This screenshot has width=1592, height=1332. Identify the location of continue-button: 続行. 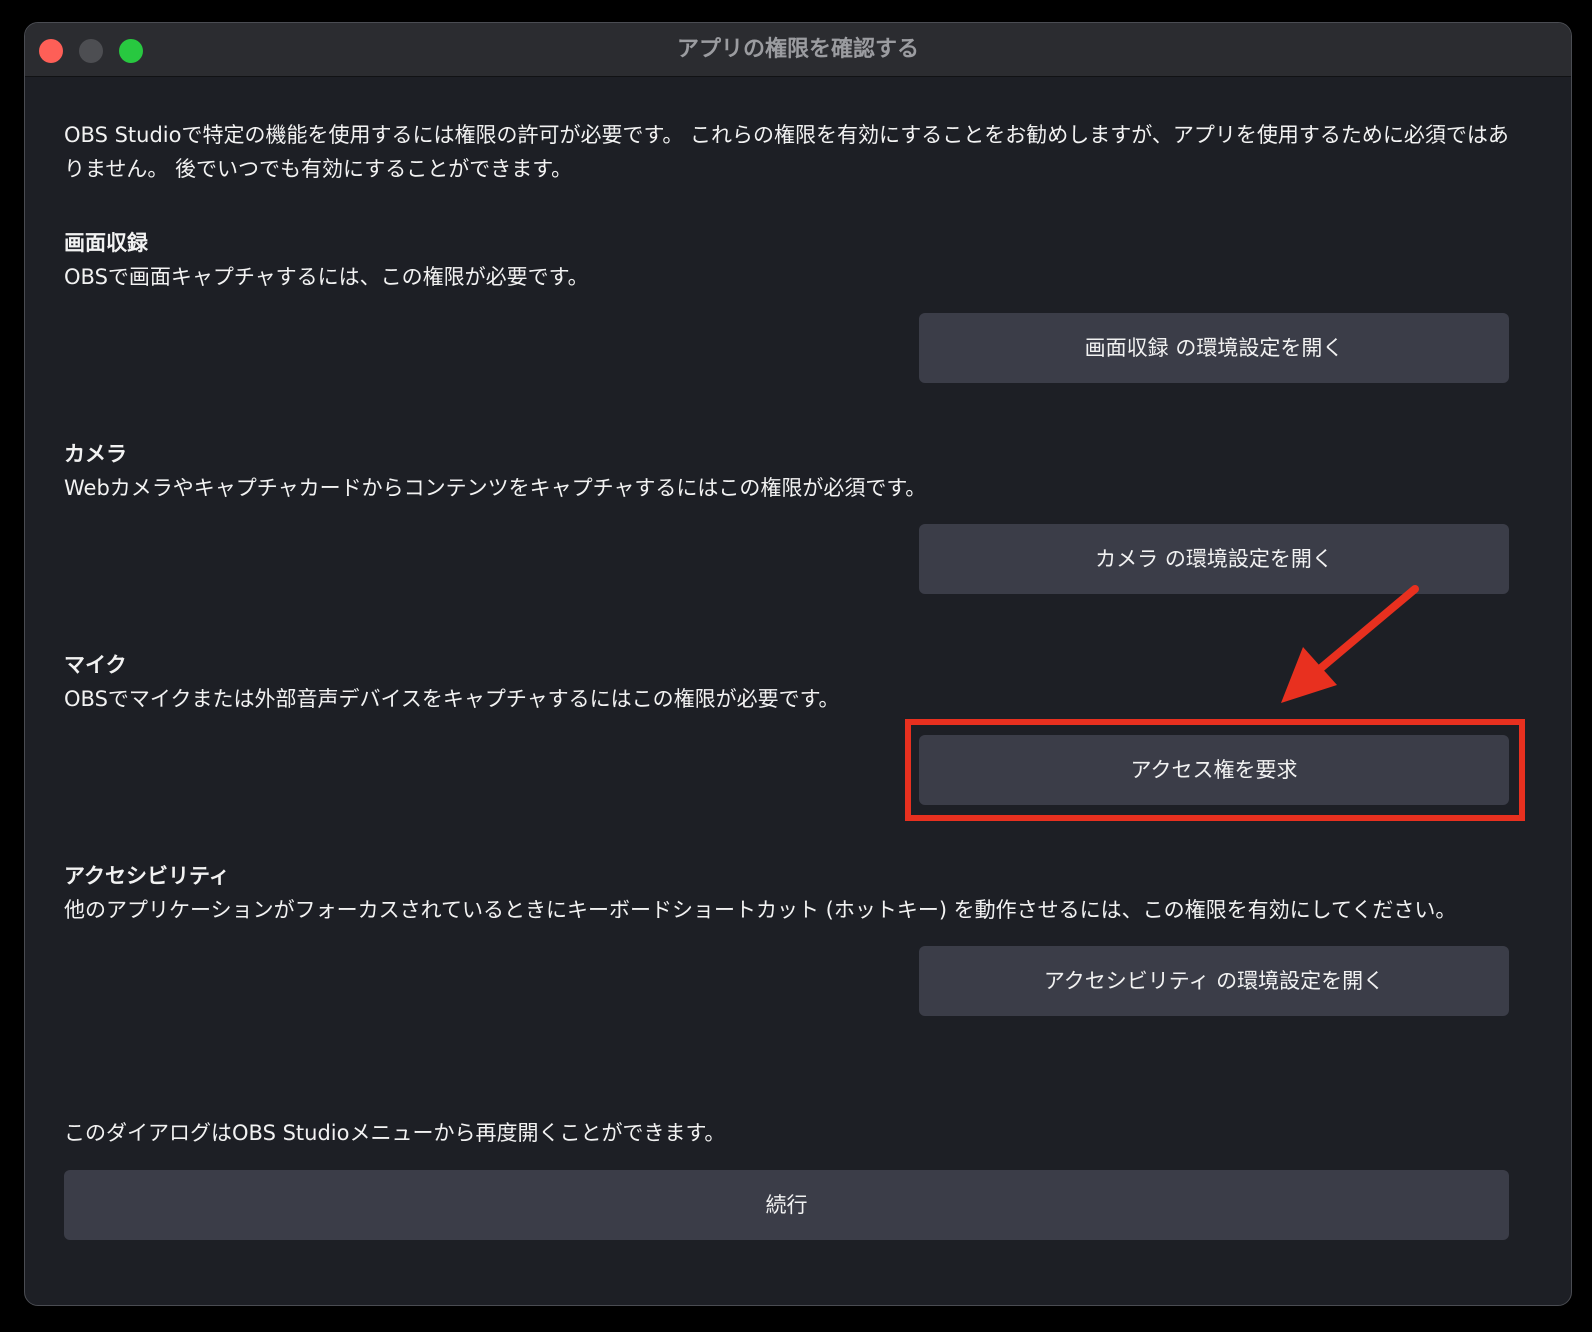
(786, 1205).